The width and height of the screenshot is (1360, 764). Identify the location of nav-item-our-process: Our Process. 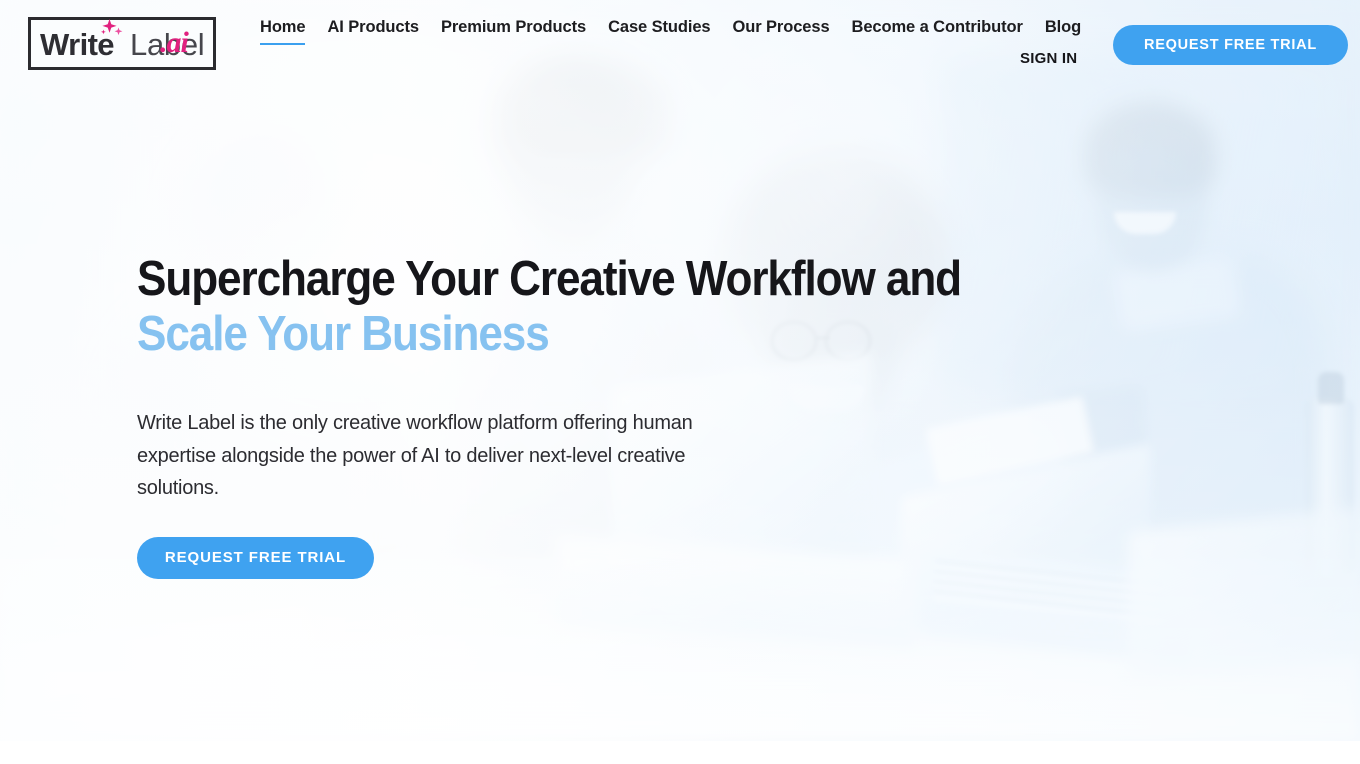
(781, 30).